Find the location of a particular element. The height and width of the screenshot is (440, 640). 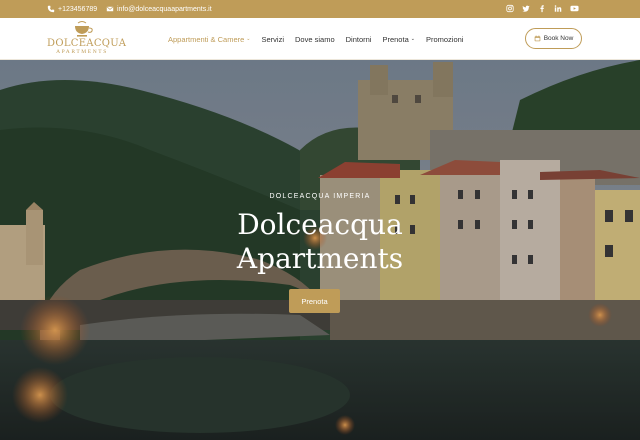

brand-logo: DOLCEACQUA APARTMENTS is located at coordinates (87, 38).